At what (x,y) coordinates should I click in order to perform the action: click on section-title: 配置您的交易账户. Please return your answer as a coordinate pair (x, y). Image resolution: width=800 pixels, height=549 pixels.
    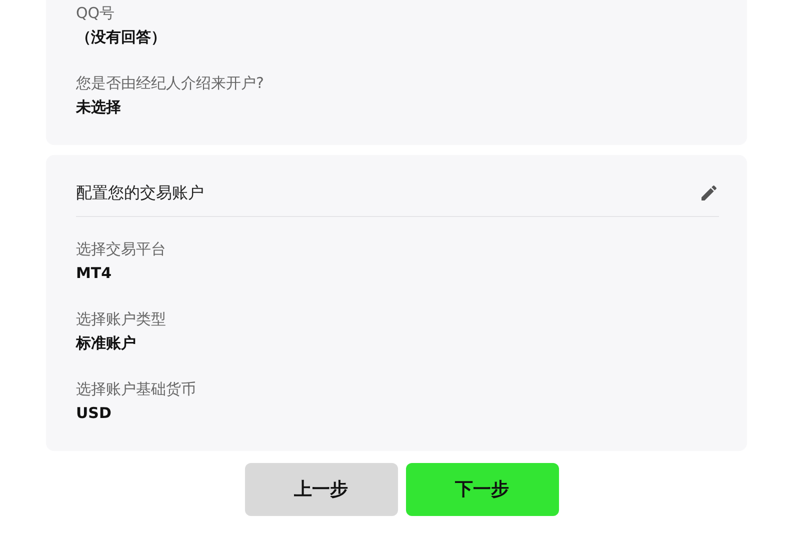
    Looking at the image, I should click on (140, 193).